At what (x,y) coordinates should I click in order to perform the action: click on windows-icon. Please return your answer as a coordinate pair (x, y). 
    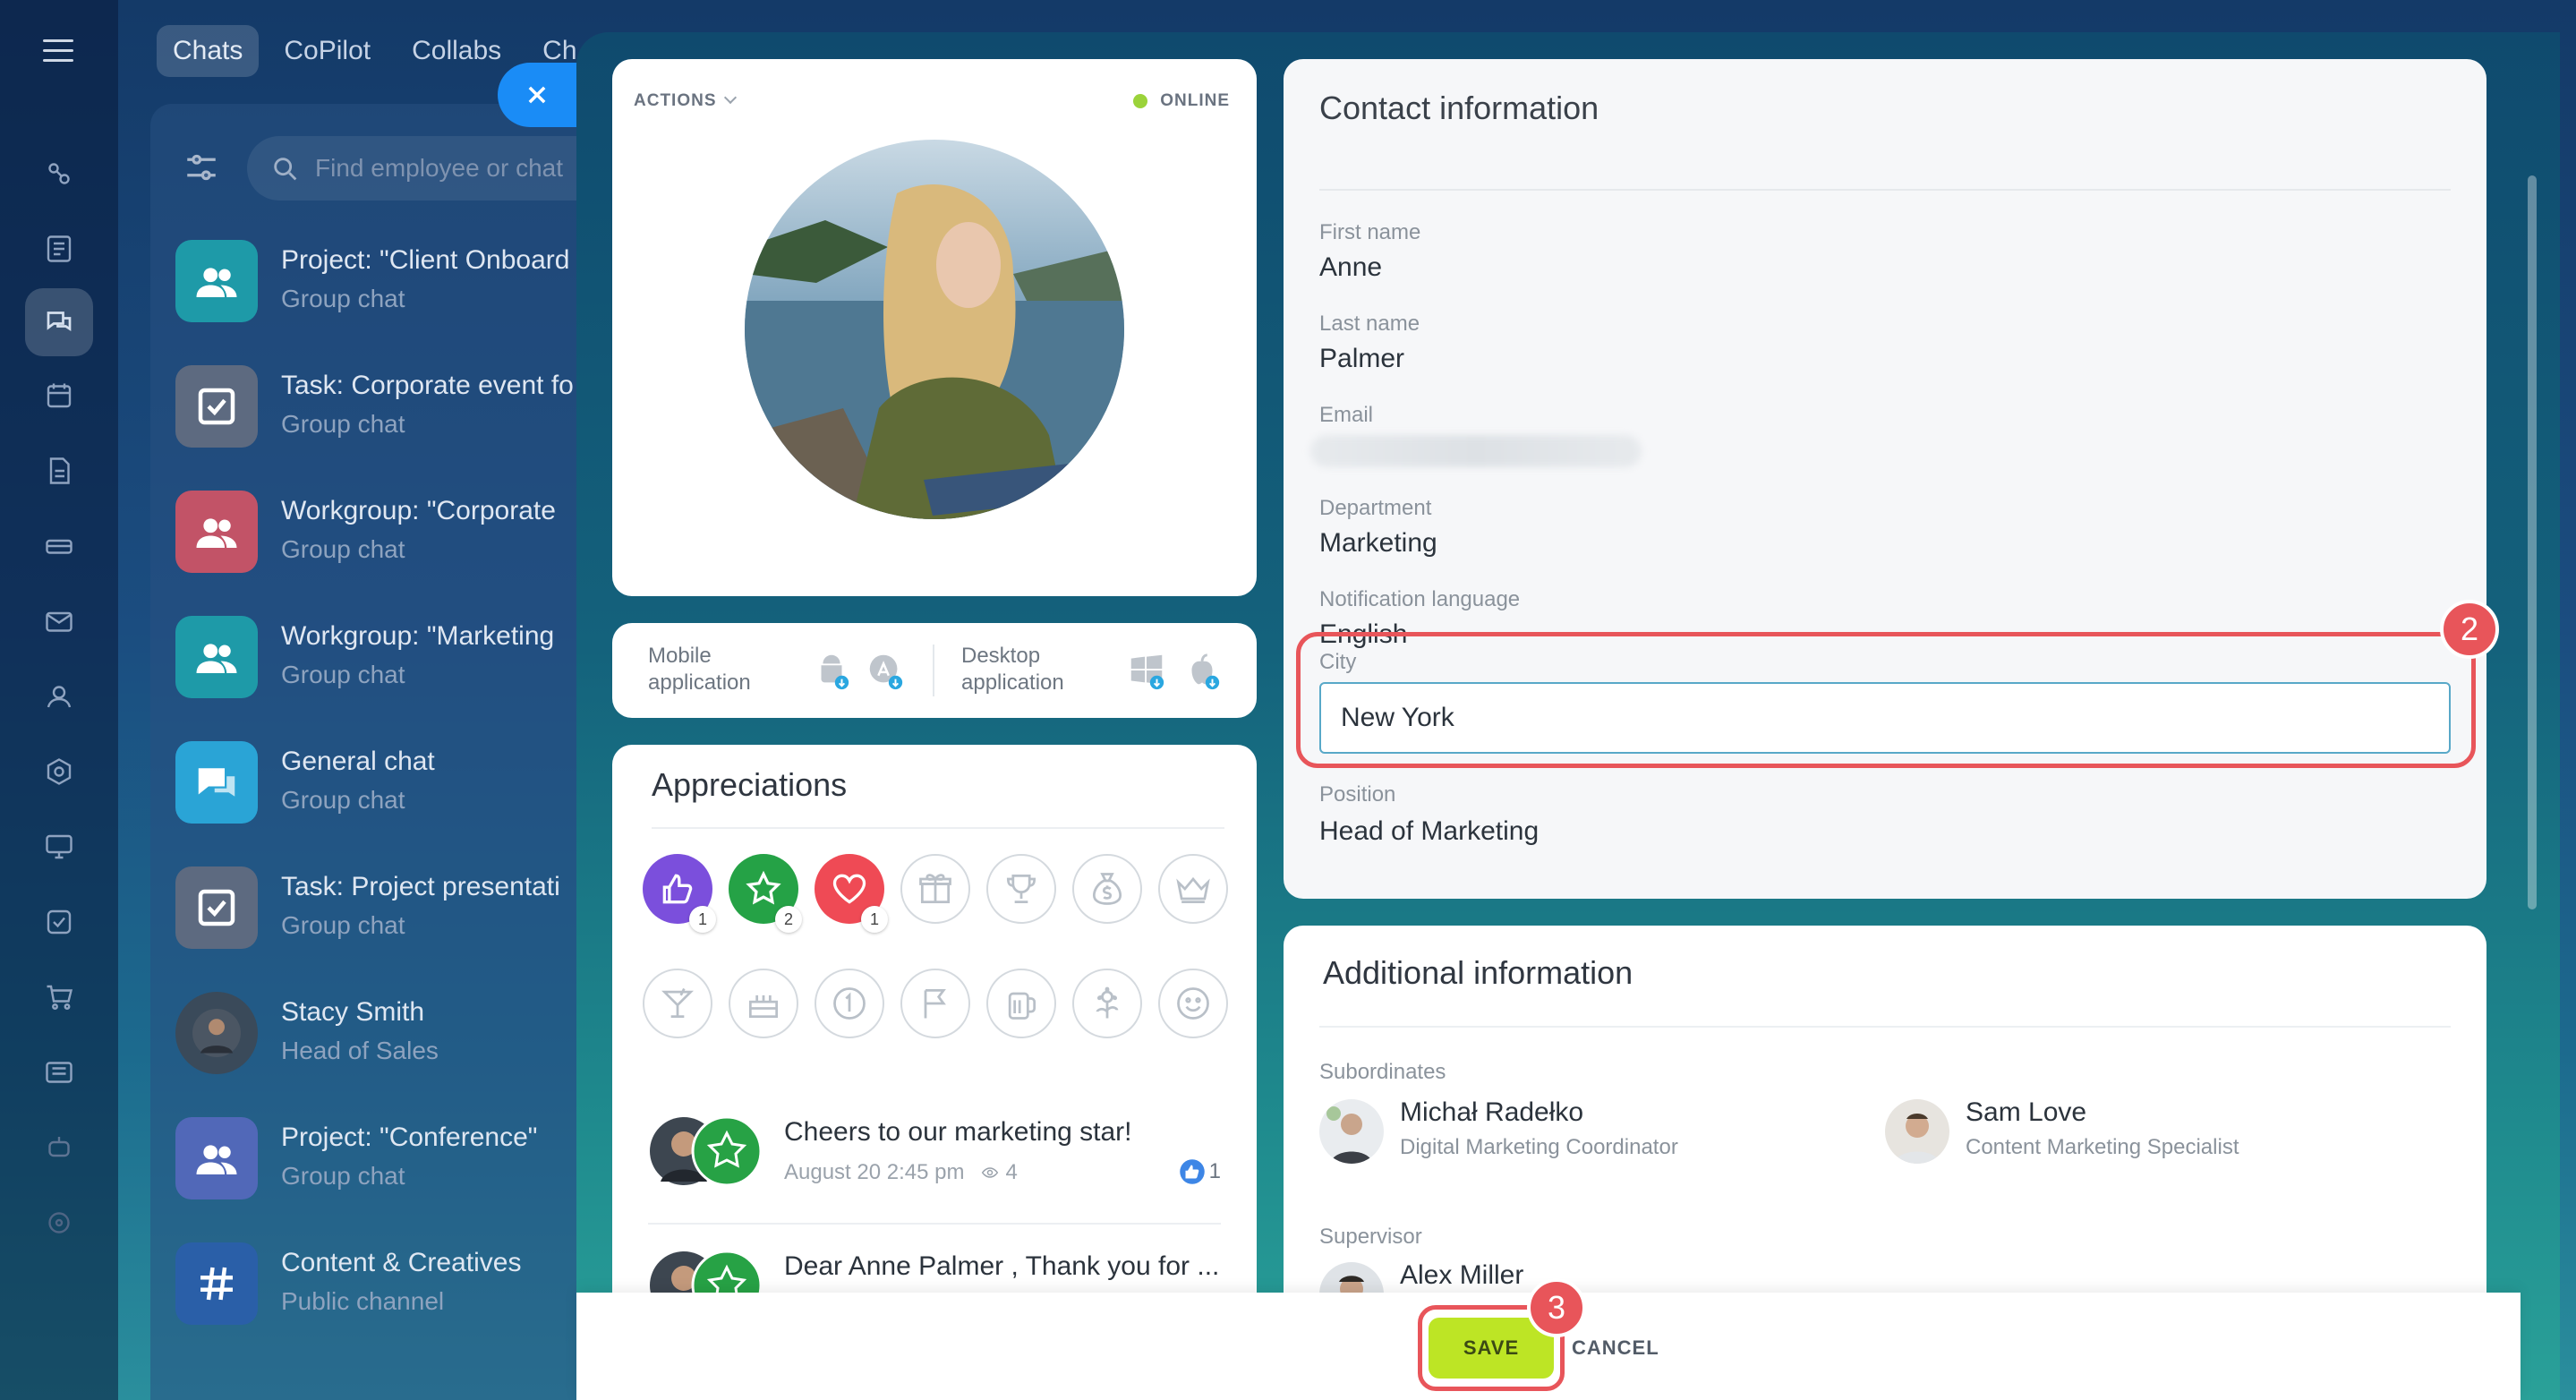
    Looking at the image, I should click on (1146, 670).